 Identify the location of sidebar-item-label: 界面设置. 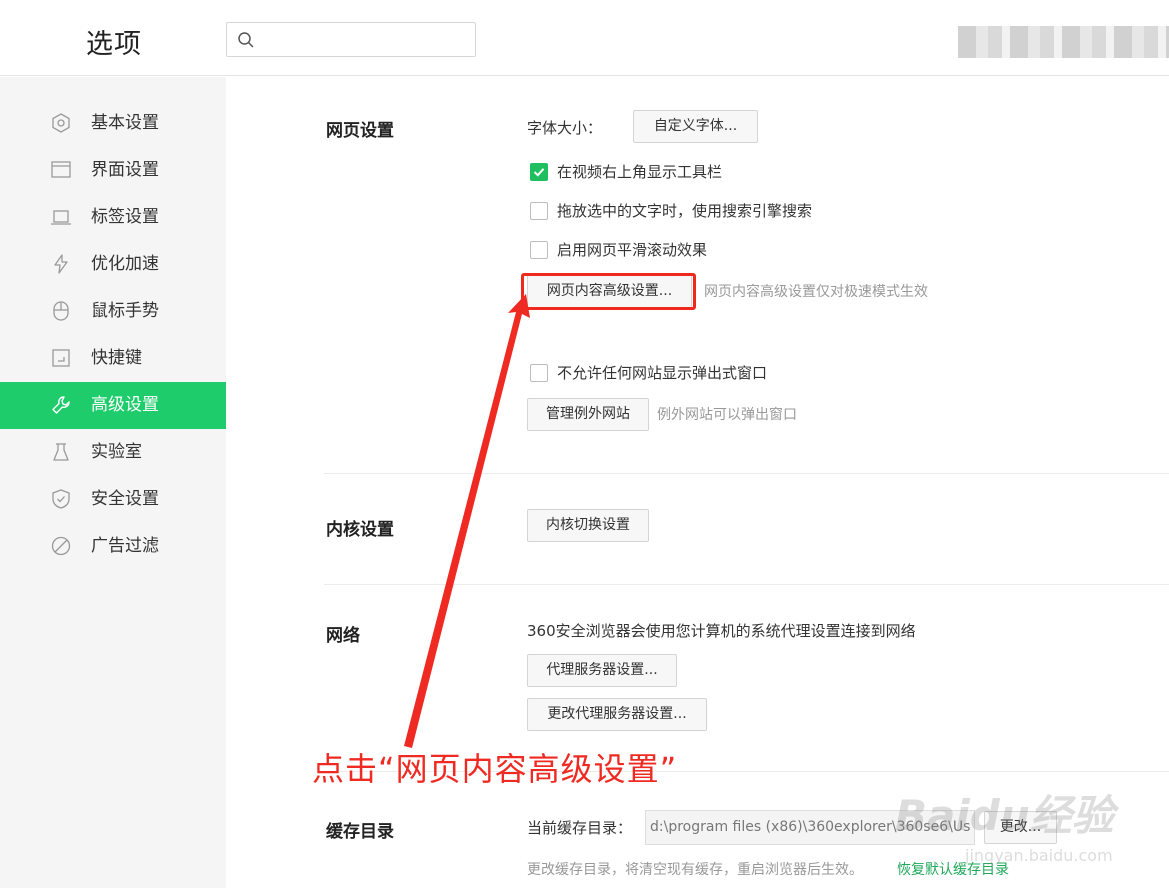
(125, 170).